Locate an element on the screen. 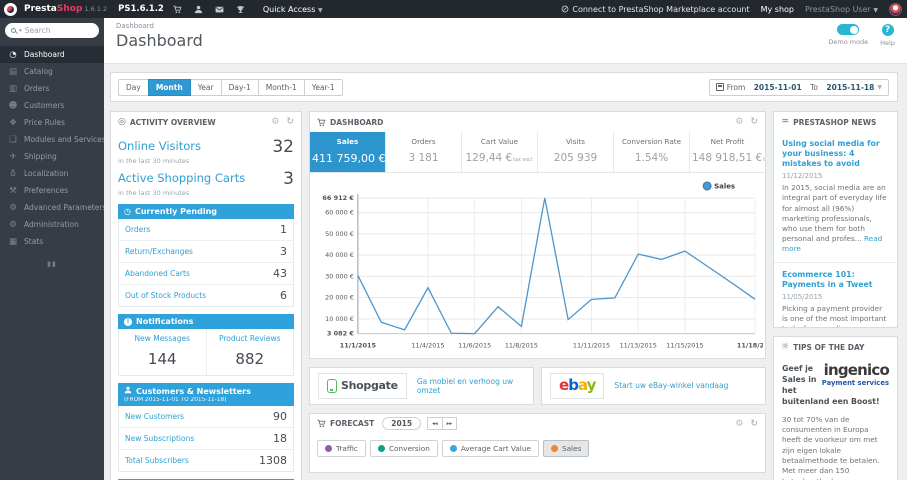  metric-number: 129,44 € is located at coordinates (489, 158).